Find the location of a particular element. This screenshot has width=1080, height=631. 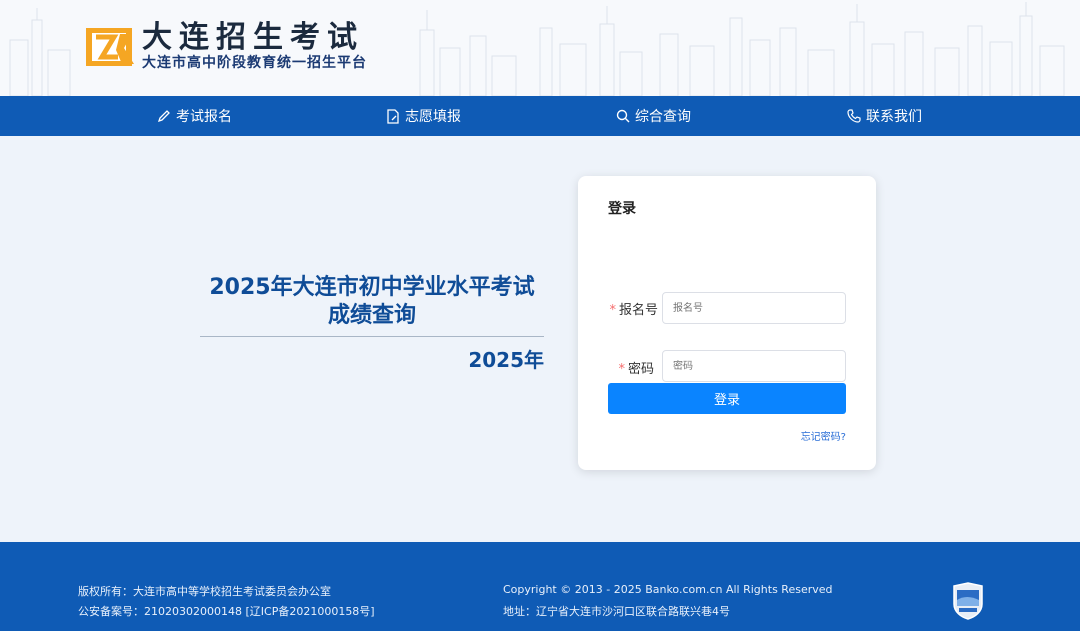

nav-item-label: 志愿填报 is located at coordinates (433, 117).